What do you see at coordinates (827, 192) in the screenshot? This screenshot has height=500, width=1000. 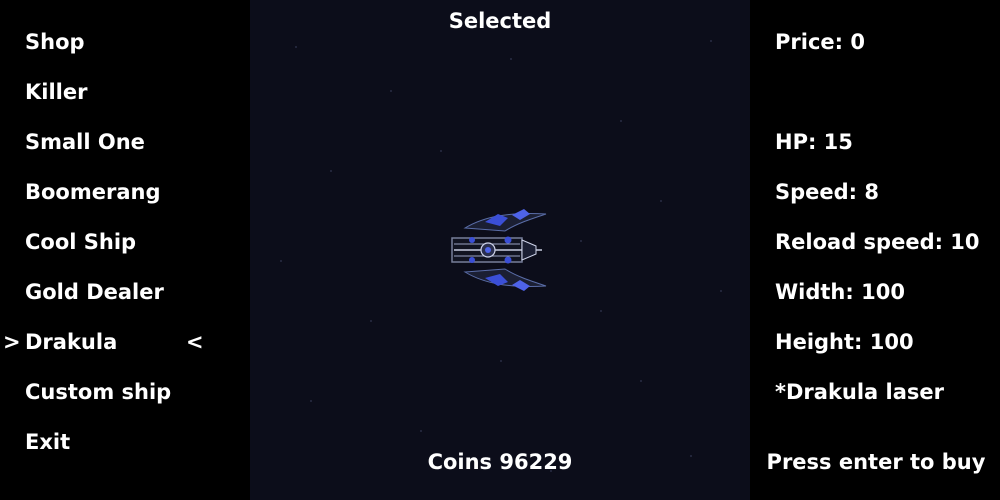 I see `stat-speed: Speed: 8` at bounding box center [827, 192].